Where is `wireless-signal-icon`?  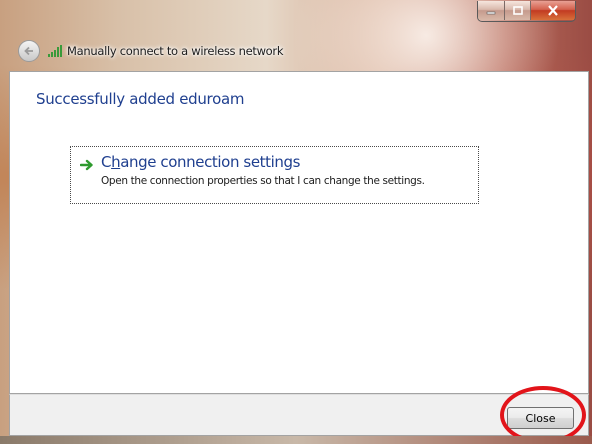 wireless-signal-icon is located at coordinates (55, 51).